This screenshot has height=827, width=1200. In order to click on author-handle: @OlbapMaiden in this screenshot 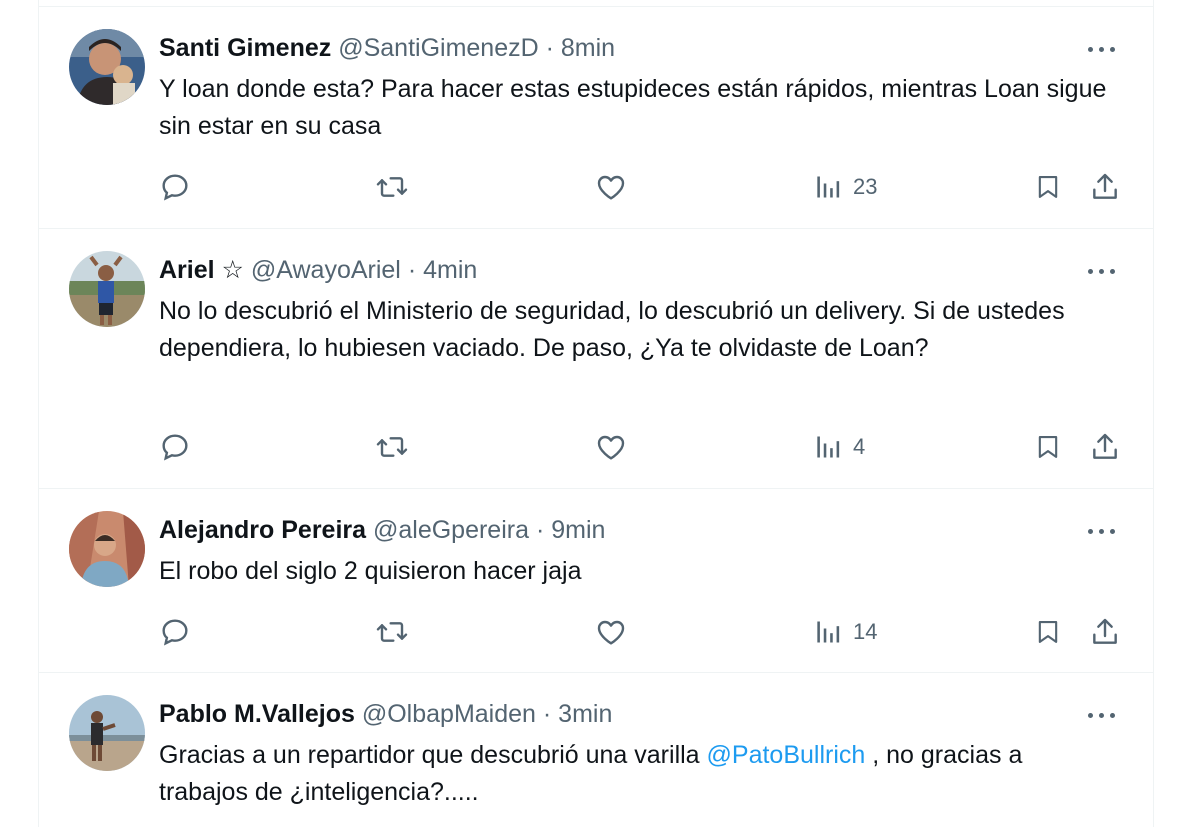, I will do `click(449, 714)`.